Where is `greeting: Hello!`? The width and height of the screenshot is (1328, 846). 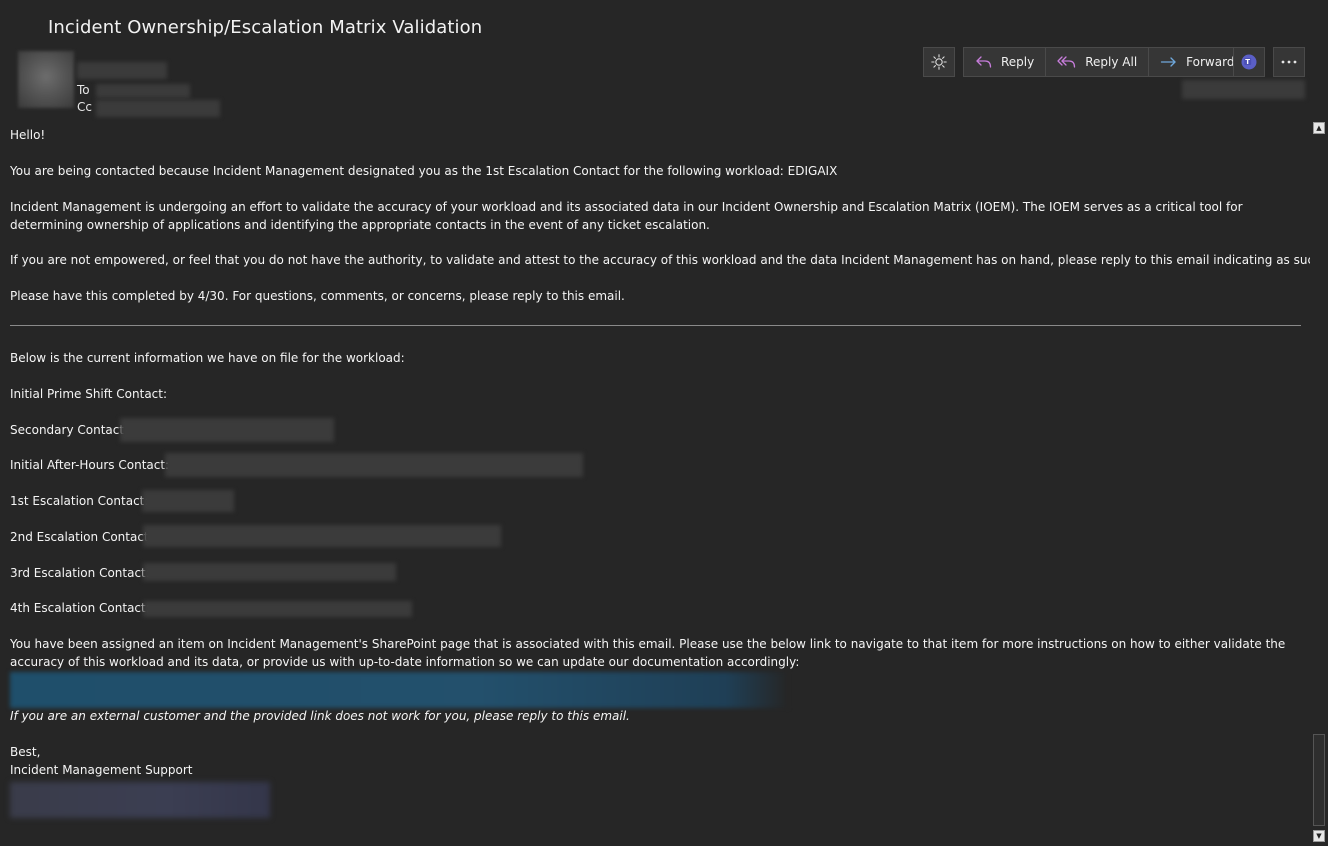 greeting: Hello! is located at coordinates (28, 135).